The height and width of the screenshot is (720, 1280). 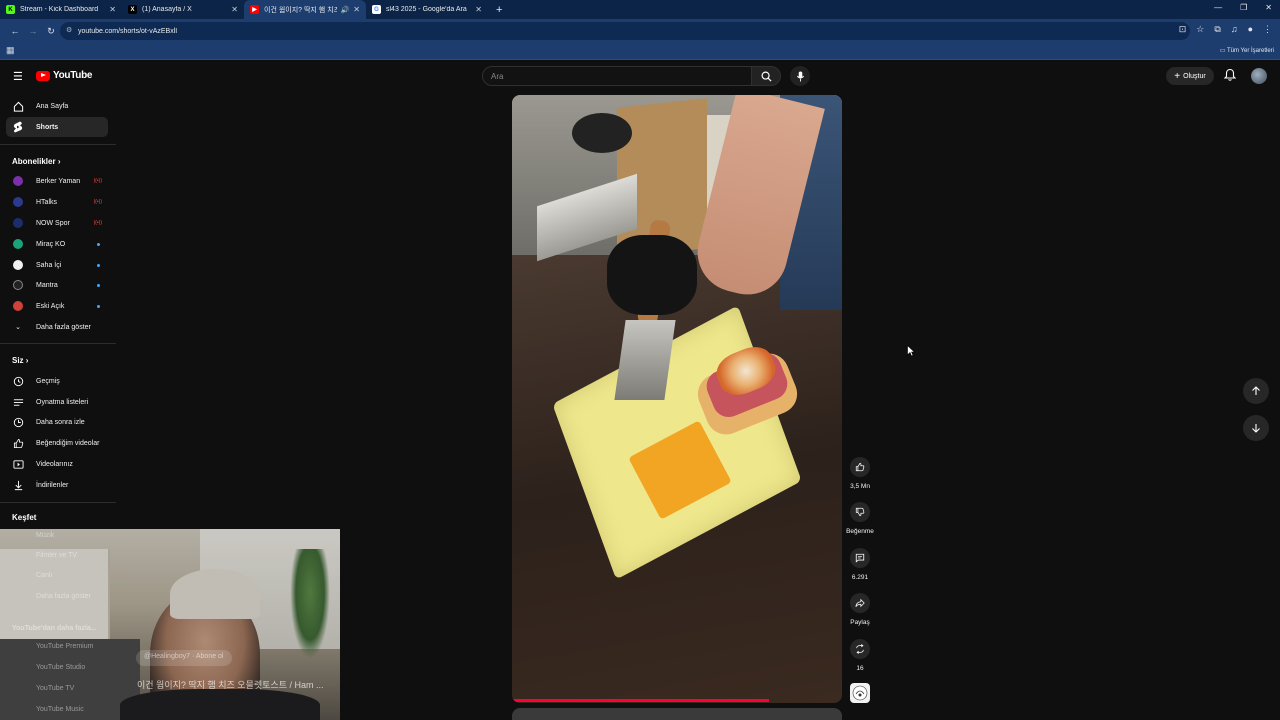 What do you see at coordinates (57, 244) in the screenshot?
I see `sidebar-channel-mirac-ko: Miraç KO` at bounding box center [57, 244].